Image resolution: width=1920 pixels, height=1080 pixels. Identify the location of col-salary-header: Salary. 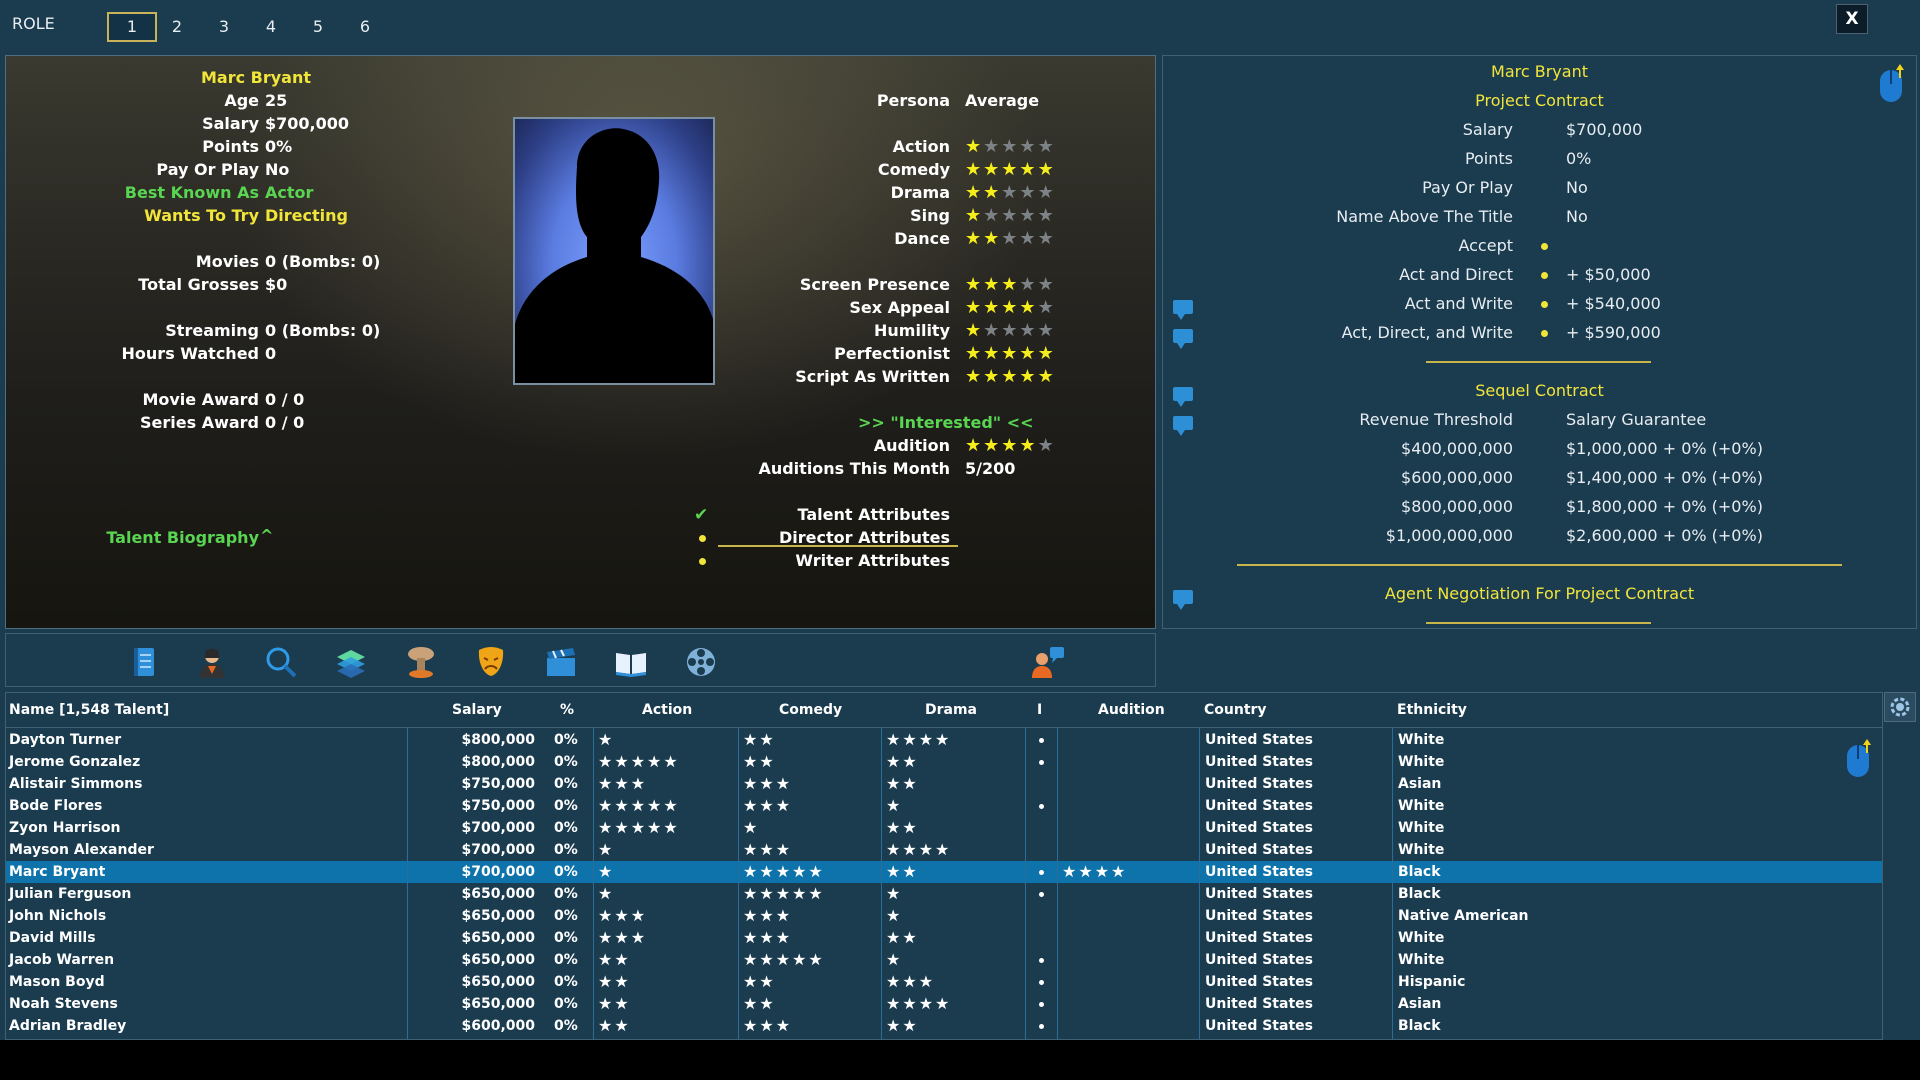
(477, 710).